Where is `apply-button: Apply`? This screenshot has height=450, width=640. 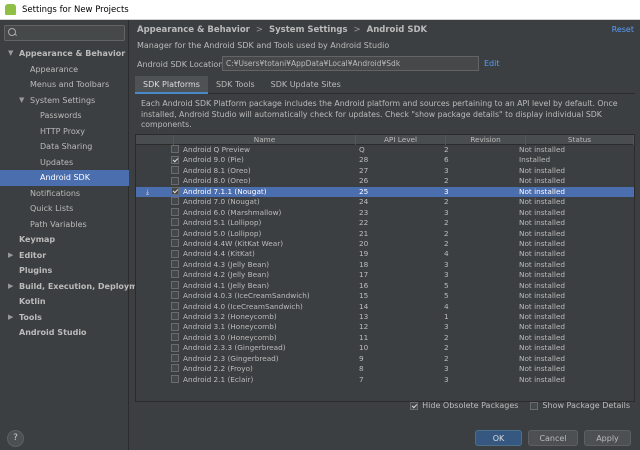
apply-button: Apply is located at coordinates (607, 438).